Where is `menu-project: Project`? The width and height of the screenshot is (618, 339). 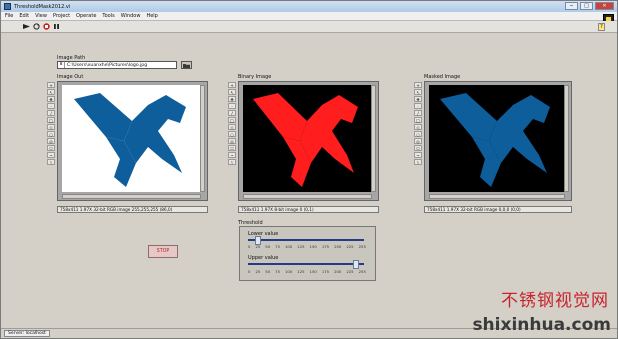
menu-project: Project is located at coordinates (61, 16).